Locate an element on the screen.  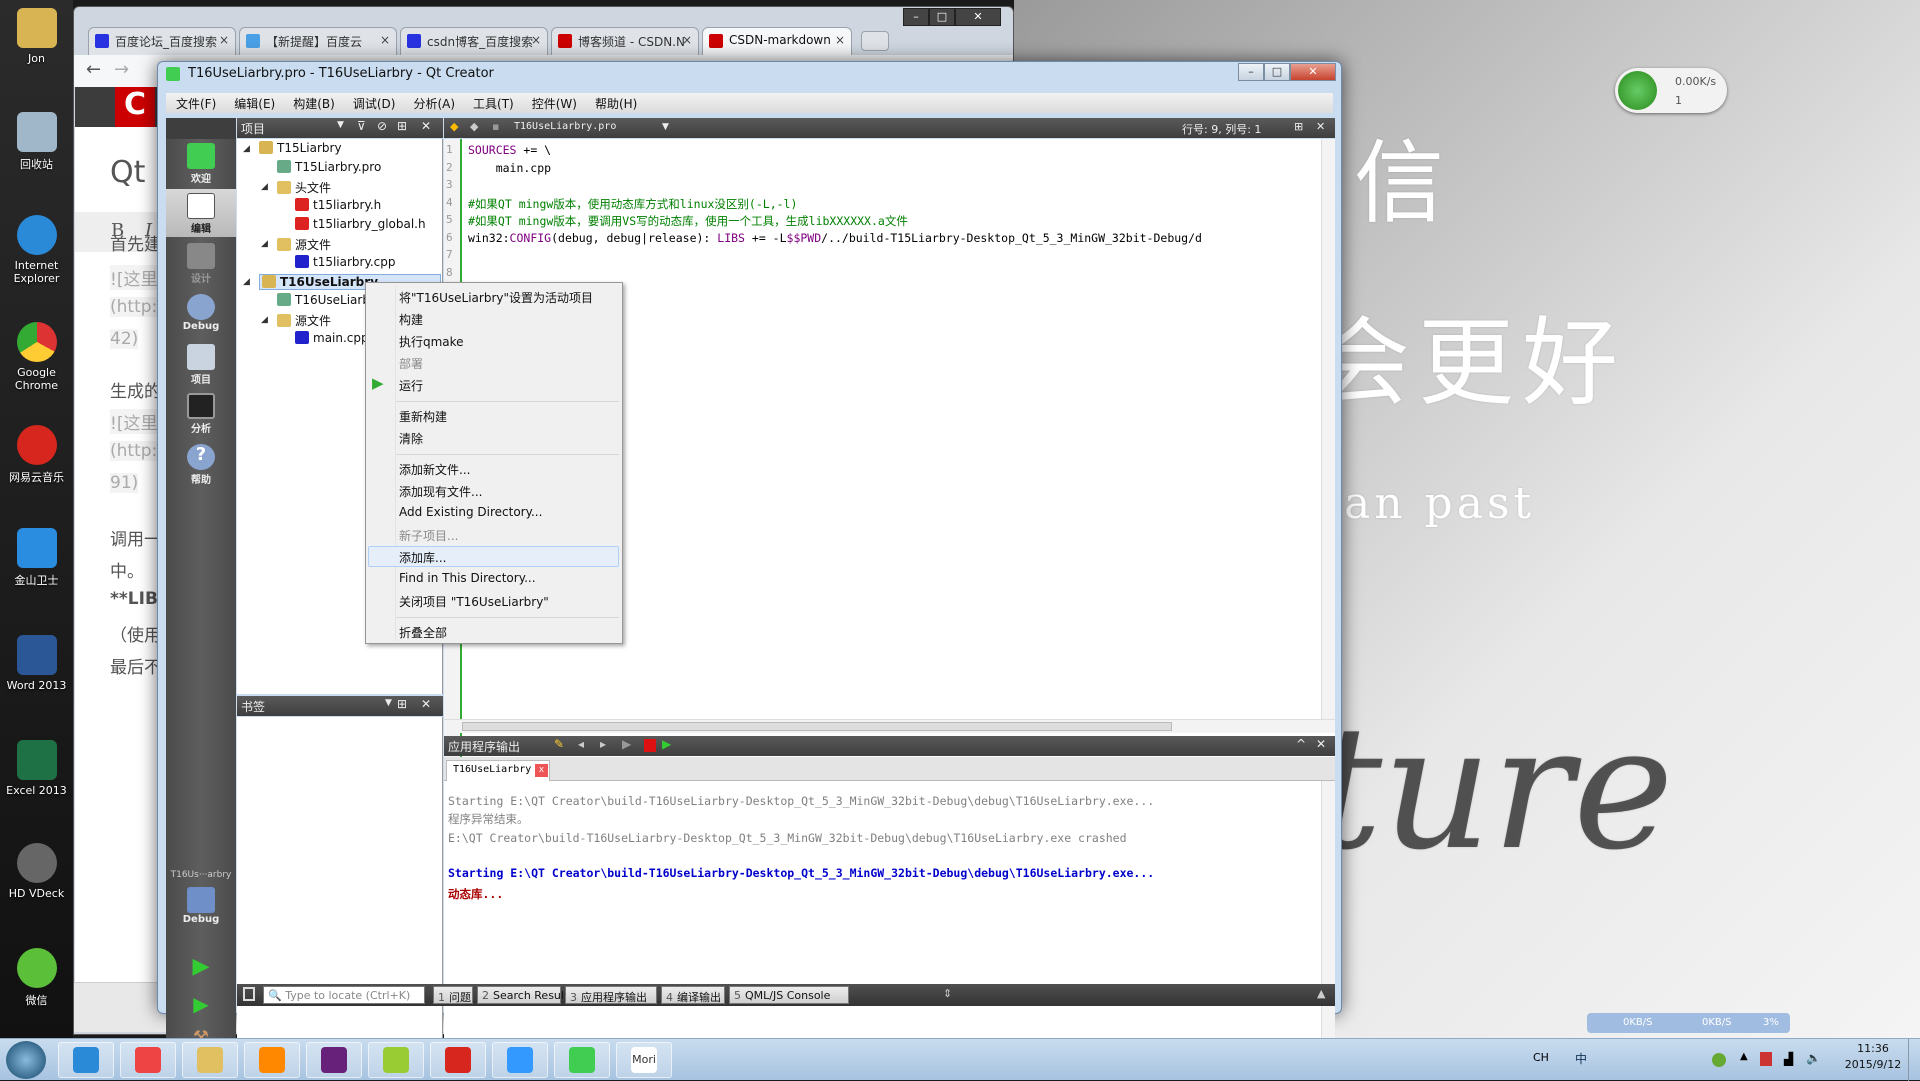
context-menu-item: 执行qmake is located at coordinates (431, 341).